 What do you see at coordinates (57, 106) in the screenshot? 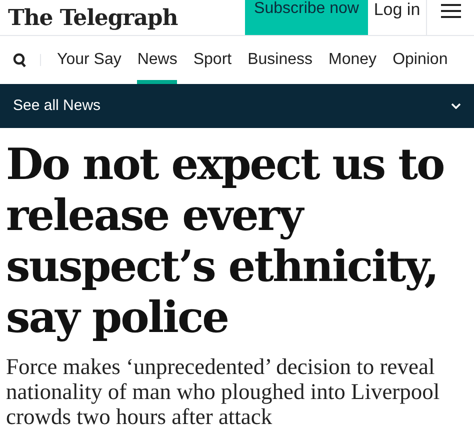
I see `section-link: See all News` at bounding box center [57, 106].